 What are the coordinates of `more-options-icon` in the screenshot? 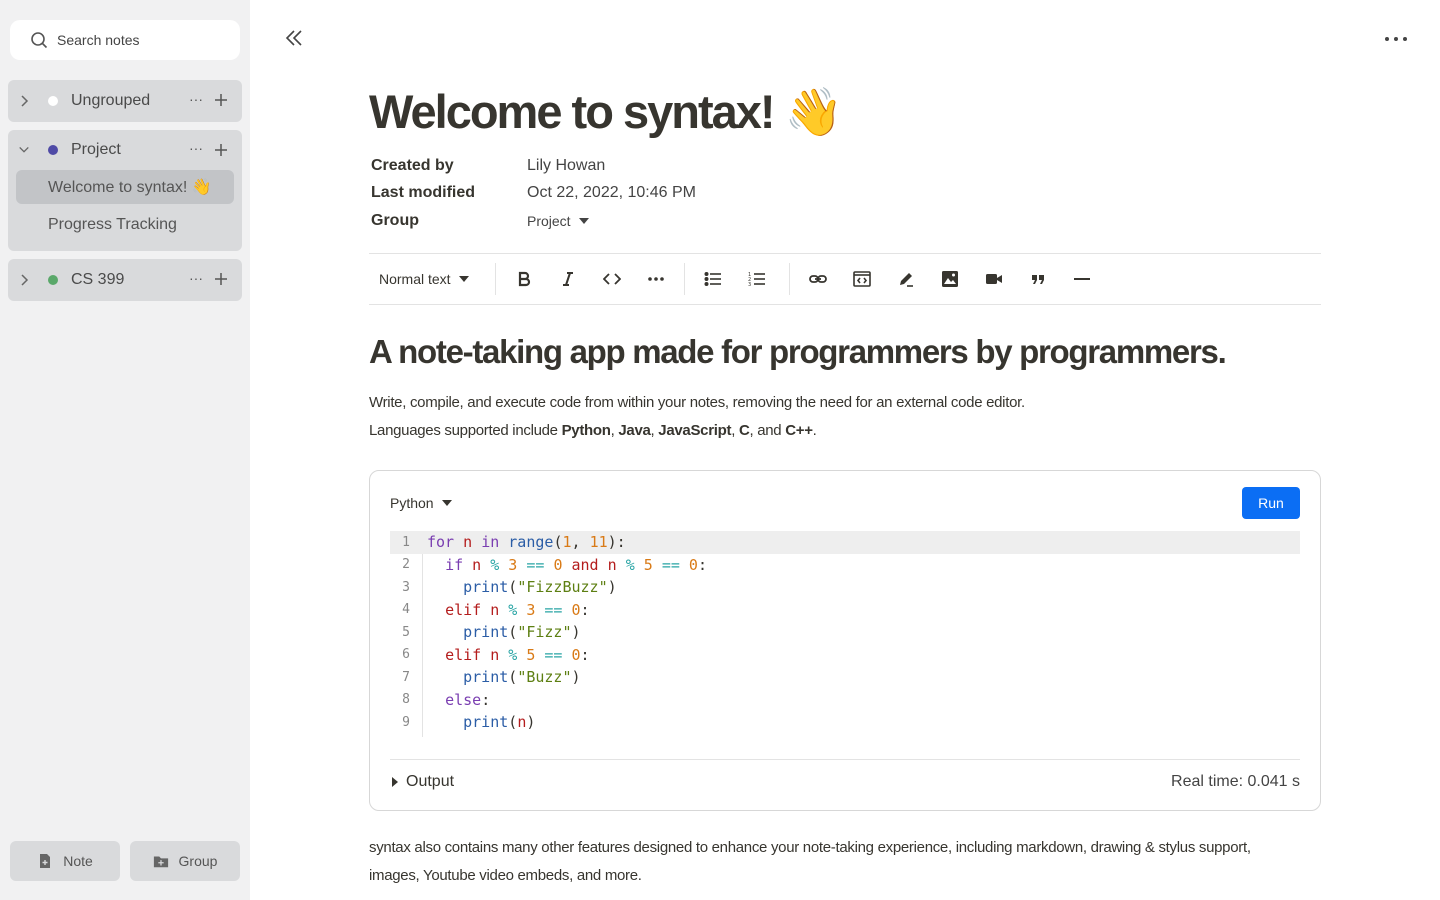 It's located at (1396, 39).